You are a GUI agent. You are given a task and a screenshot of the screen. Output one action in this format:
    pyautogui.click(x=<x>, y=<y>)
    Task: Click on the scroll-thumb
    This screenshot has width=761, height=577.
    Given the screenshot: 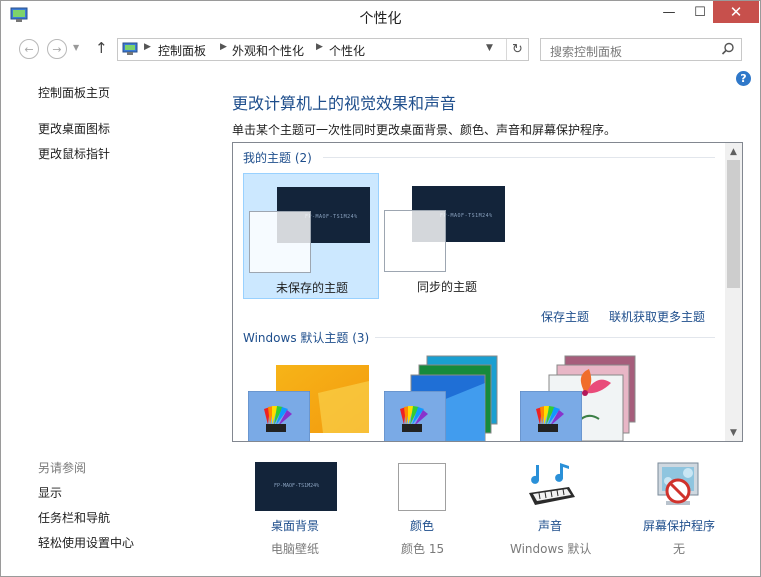 What is the action you would take?
    pyautogui.click(x=733, y=224)
    